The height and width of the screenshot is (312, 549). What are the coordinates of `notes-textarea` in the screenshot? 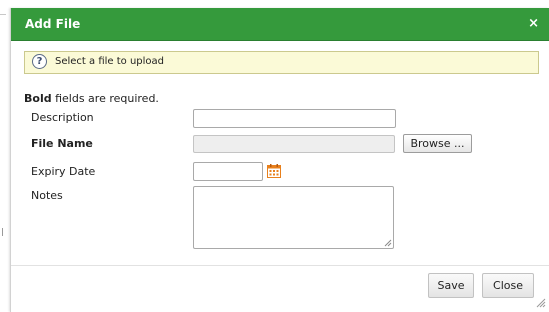 It's located at (293, 217).